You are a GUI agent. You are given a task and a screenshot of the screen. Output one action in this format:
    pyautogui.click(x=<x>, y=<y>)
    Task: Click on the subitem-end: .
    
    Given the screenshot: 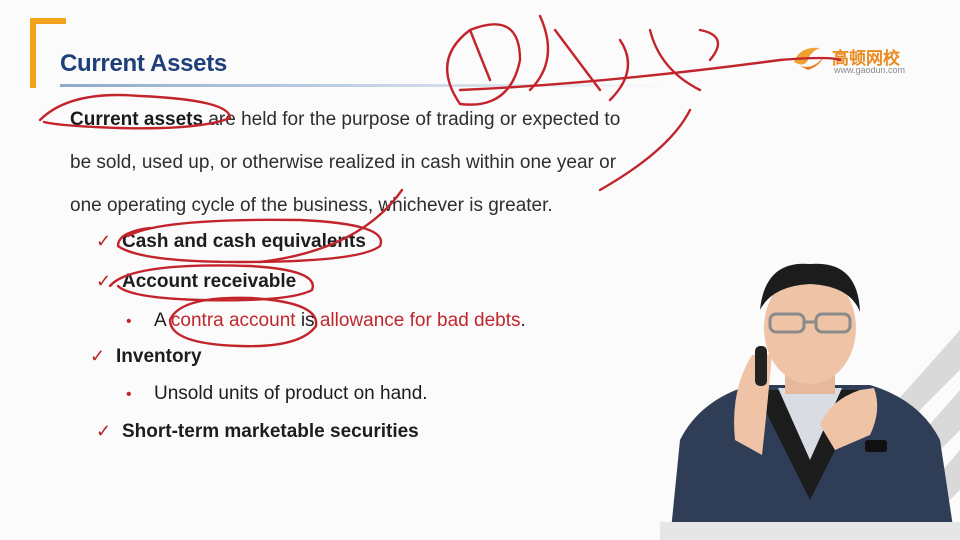 What is the action you would take?
    pyautogui.click(x=523, y=320)
    